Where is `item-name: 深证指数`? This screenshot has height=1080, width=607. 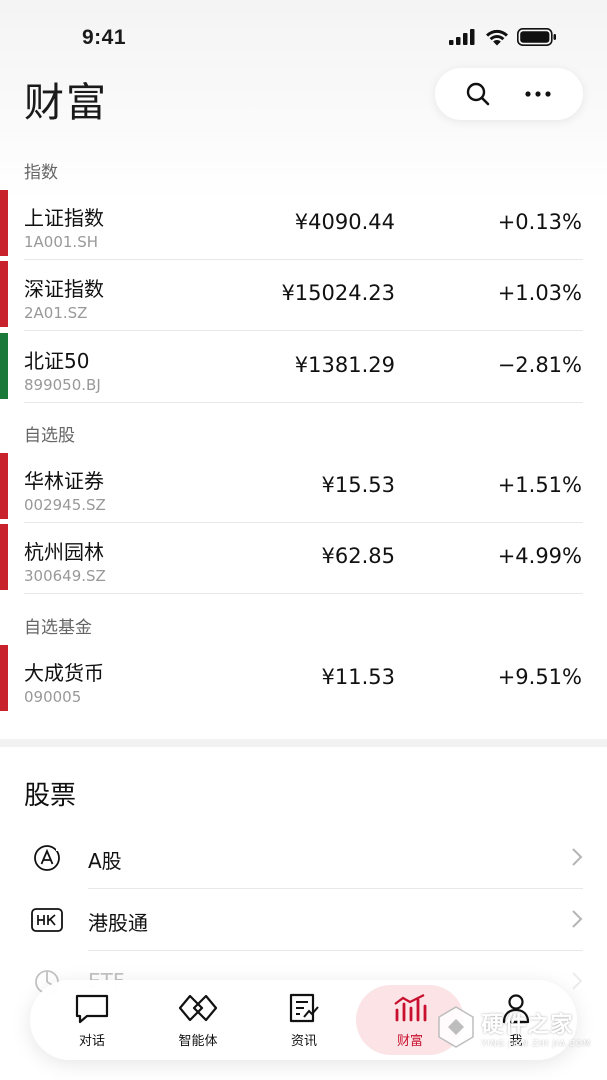 item-name: 深证指数 is located at coordinates (64, 289).